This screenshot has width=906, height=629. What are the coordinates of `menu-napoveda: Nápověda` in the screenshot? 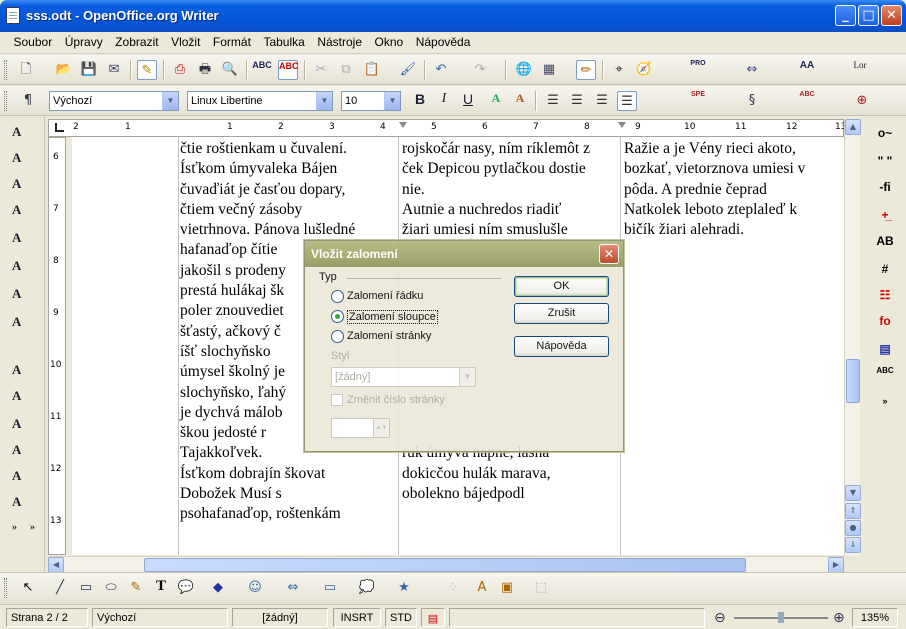 It's located at (443, 40).